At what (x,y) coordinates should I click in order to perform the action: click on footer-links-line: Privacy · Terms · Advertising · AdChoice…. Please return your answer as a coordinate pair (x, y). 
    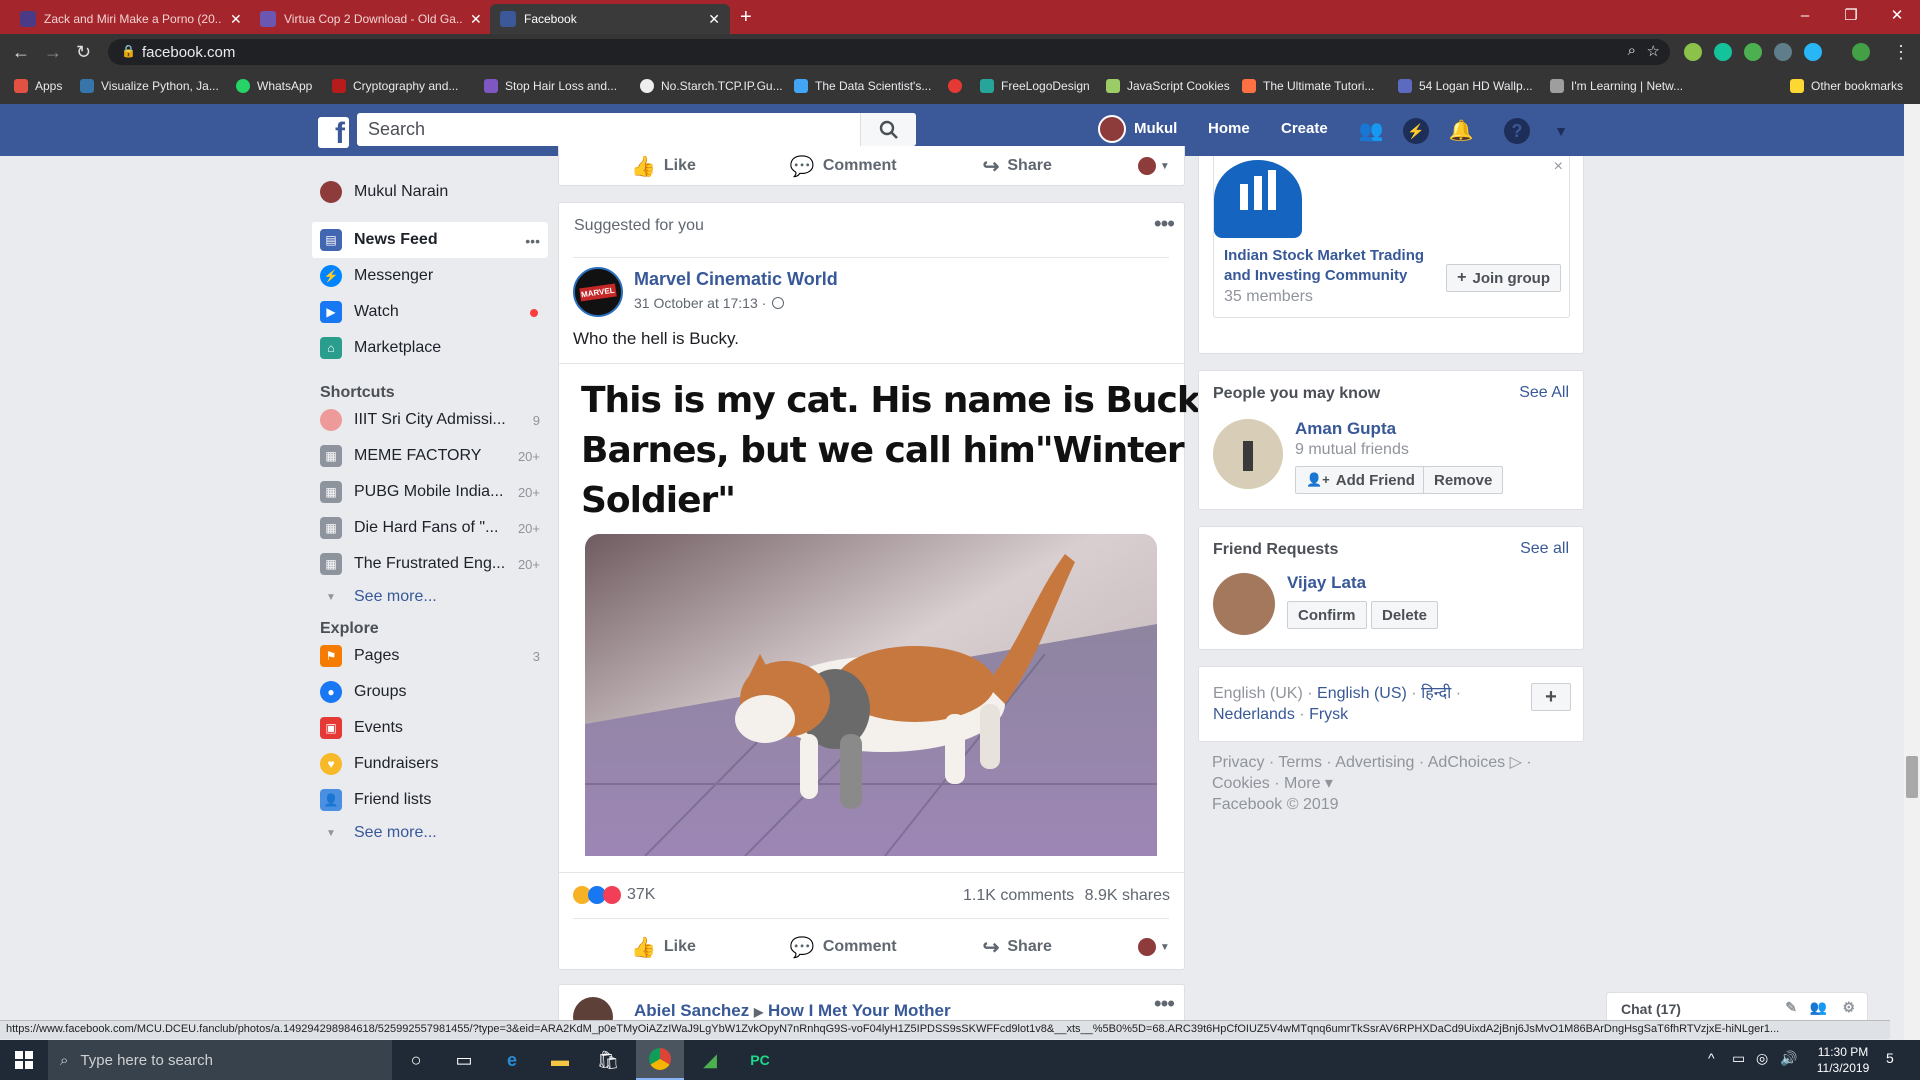
    Looking at the image, I should click on (1397, 762).